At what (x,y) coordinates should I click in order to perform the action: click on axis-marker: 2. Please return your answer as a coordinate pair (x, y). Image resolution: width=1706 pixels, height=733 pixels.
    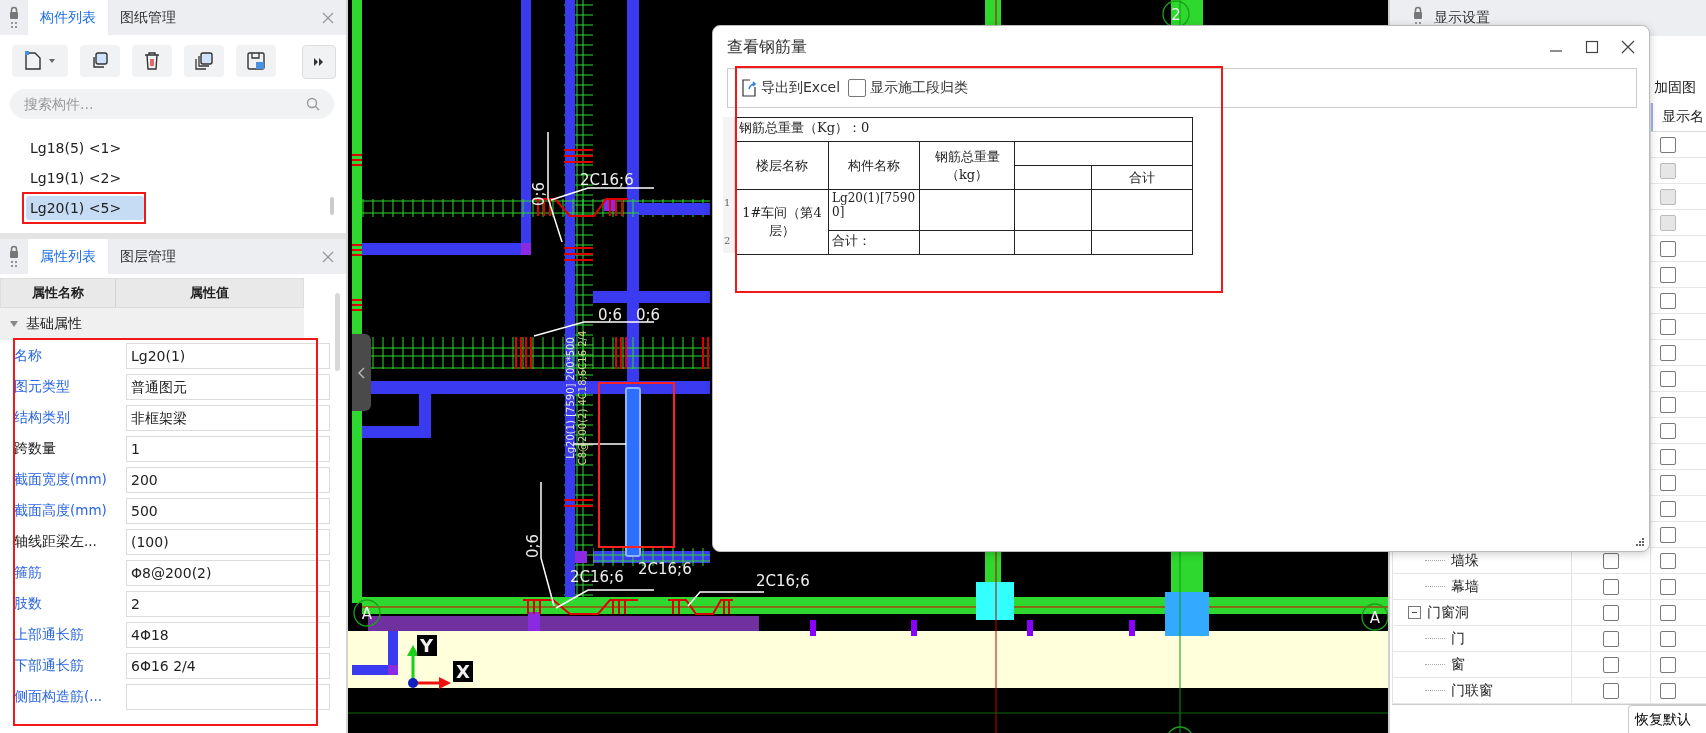
    Looking at the image, I should click on (1176, 14).